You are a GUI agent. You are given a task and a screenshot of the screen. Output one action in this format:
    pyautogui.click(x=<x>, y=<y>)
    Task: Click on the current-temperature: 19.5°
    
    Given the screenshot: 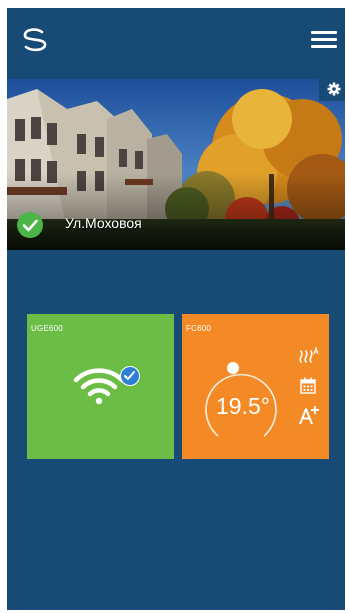 What is the action you would take?
    pyautogui.click(x=243, y=406)
    